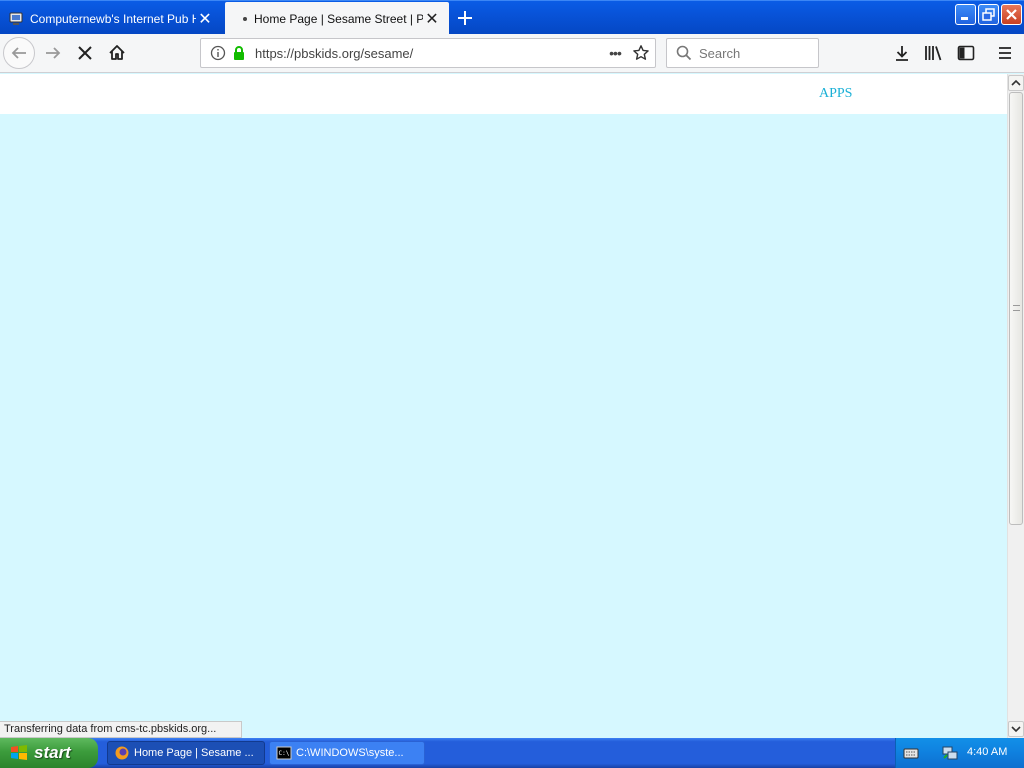  Describe the element at coordinates (964, 18) in the screenshot. I see `minimize-icon` at that location.